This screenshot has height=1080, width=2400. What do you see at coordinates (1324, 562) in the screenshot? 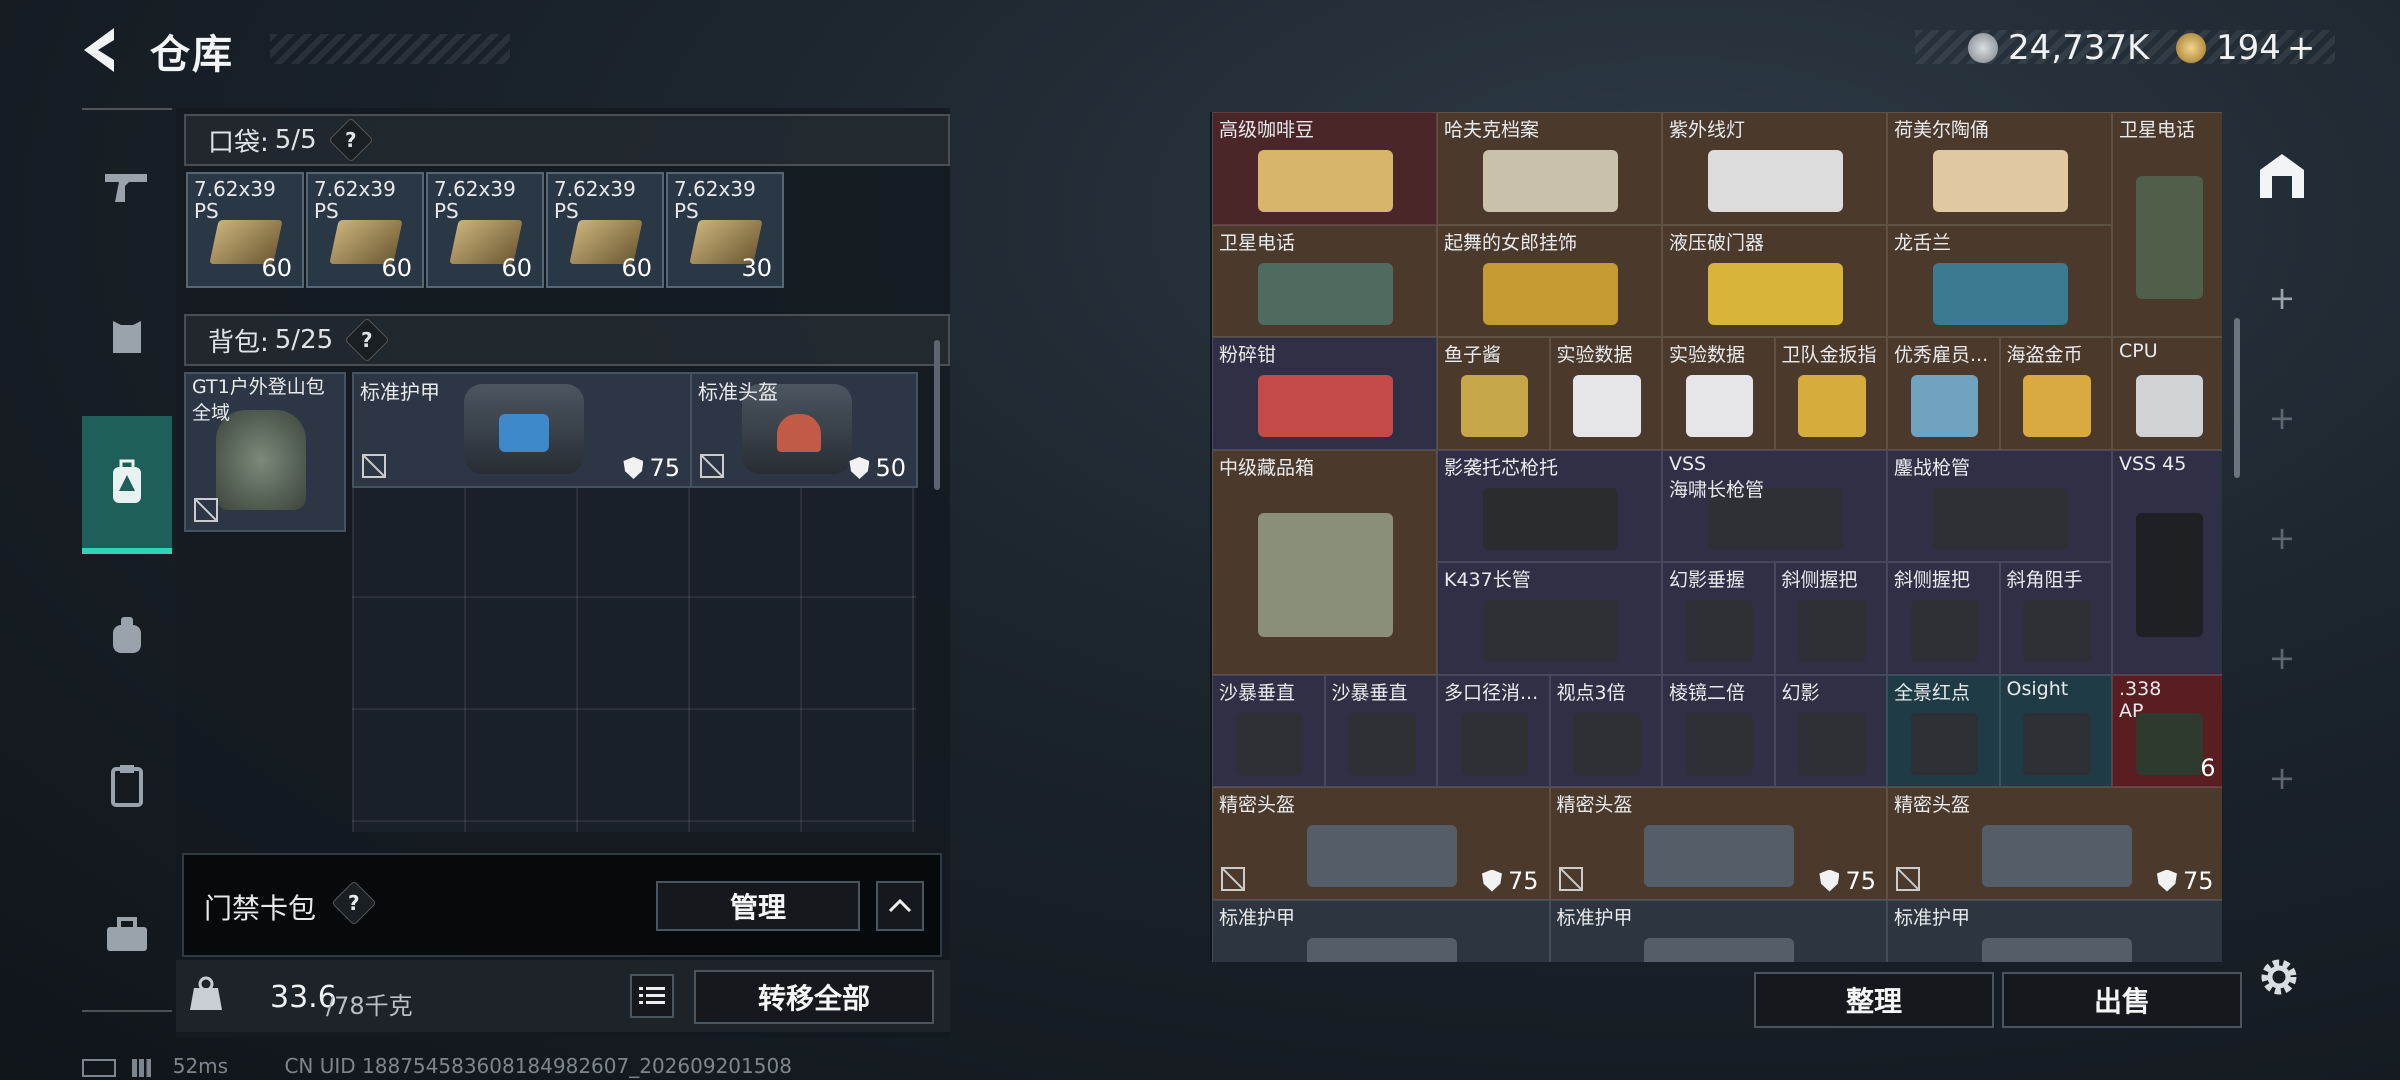
I see `stash-item: 中级藏品箱` at bounding box center [1324, 562].